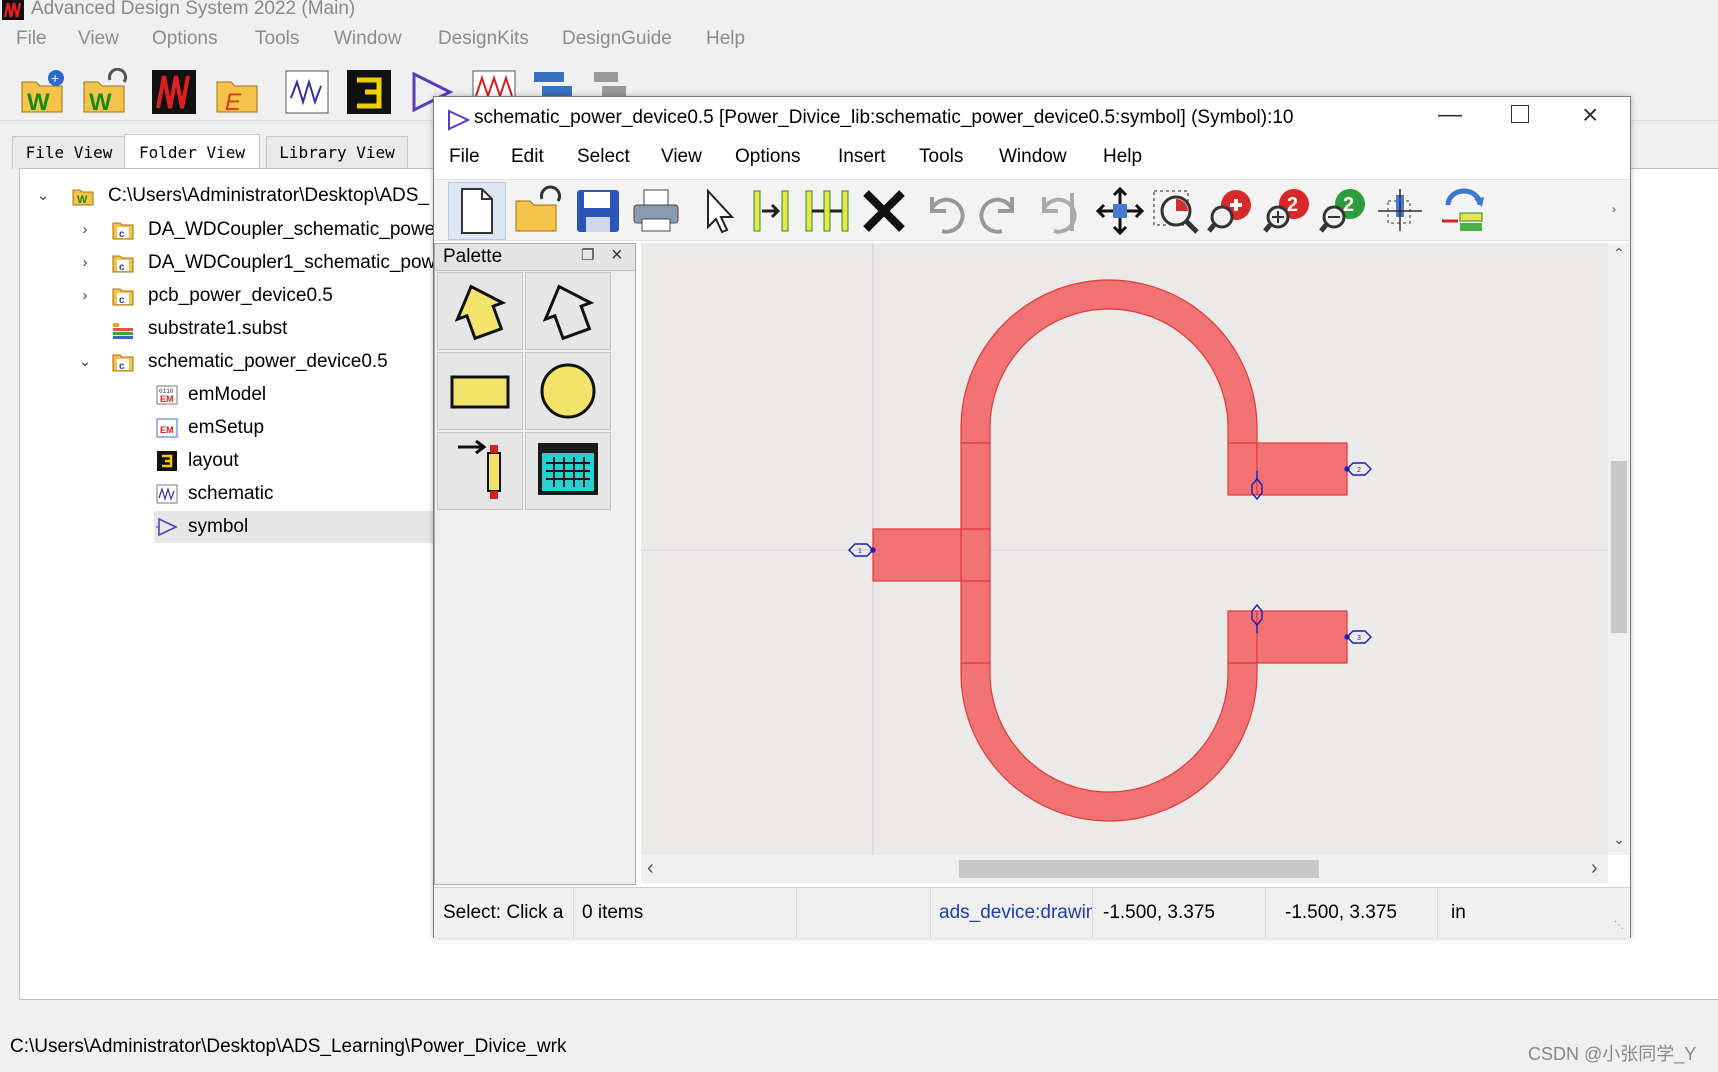  I want to click on palette-item-component, so click(568, 471).